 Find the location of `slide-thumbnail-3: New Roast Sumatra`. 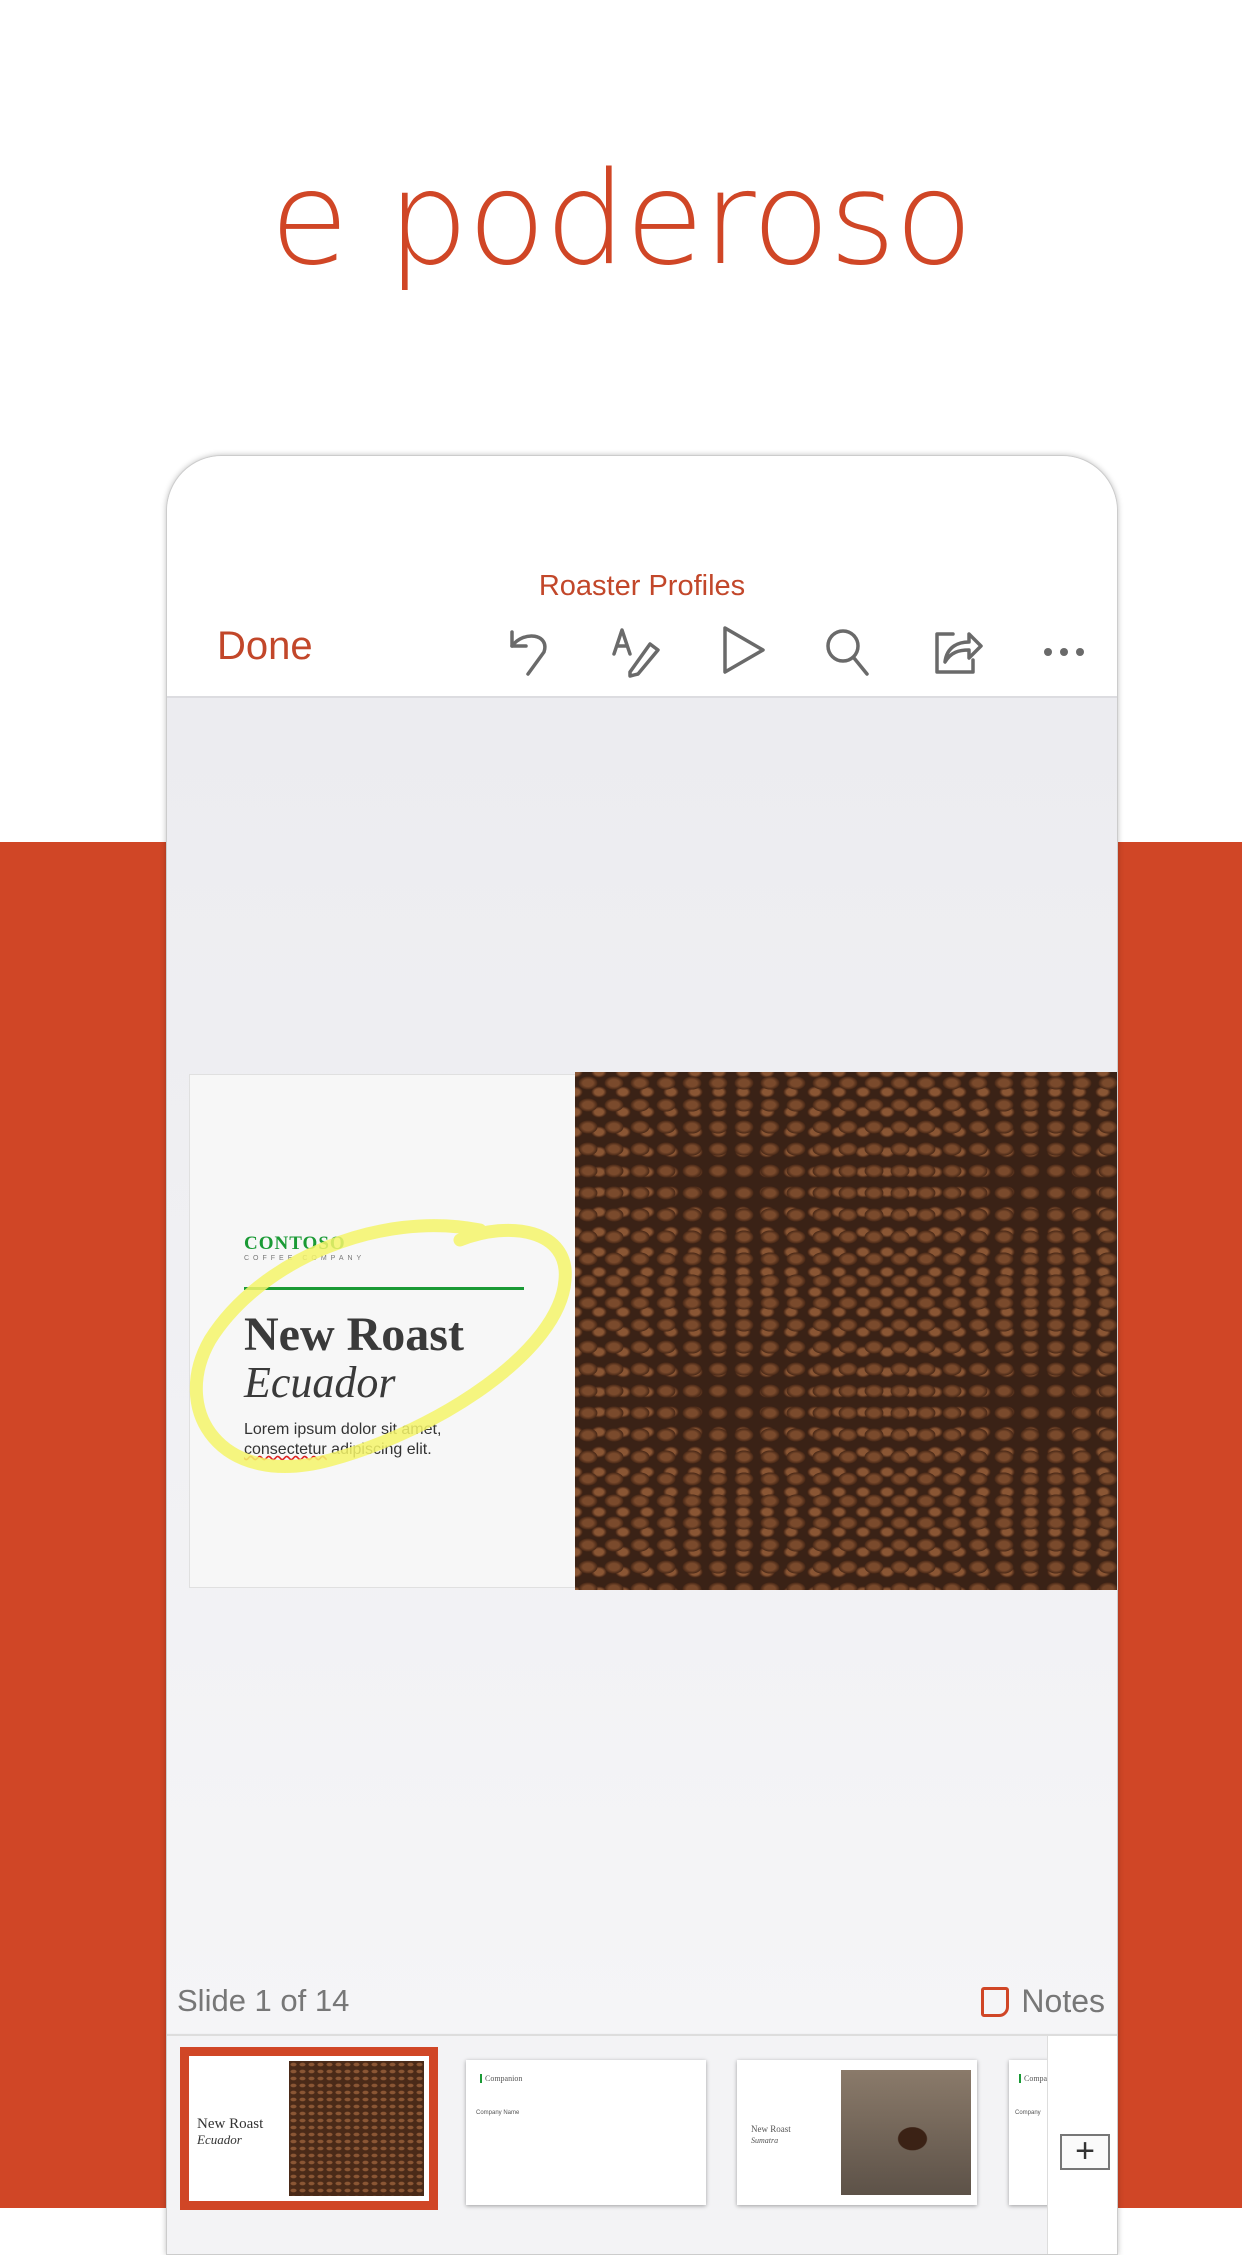

slide-thumbnail-3: New Roast Sumatra is located at coordinates (857, 2132).